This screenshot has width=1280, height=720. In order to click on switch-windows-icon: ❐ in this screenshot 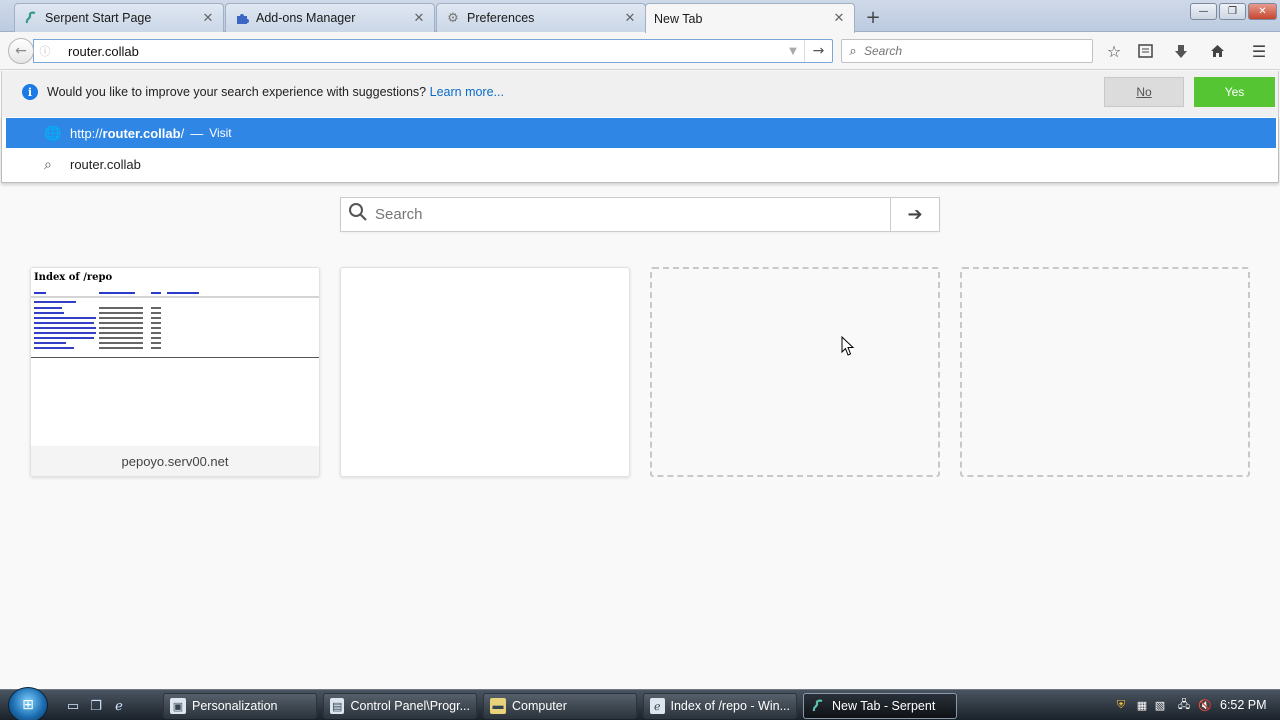, I will do `click(96, 706)`.